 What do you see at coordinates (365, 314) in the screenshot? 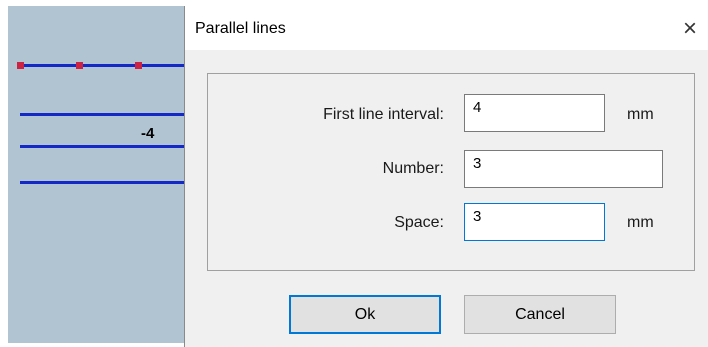
I see `ok-button: Ok` at bounding box center [365, 314].